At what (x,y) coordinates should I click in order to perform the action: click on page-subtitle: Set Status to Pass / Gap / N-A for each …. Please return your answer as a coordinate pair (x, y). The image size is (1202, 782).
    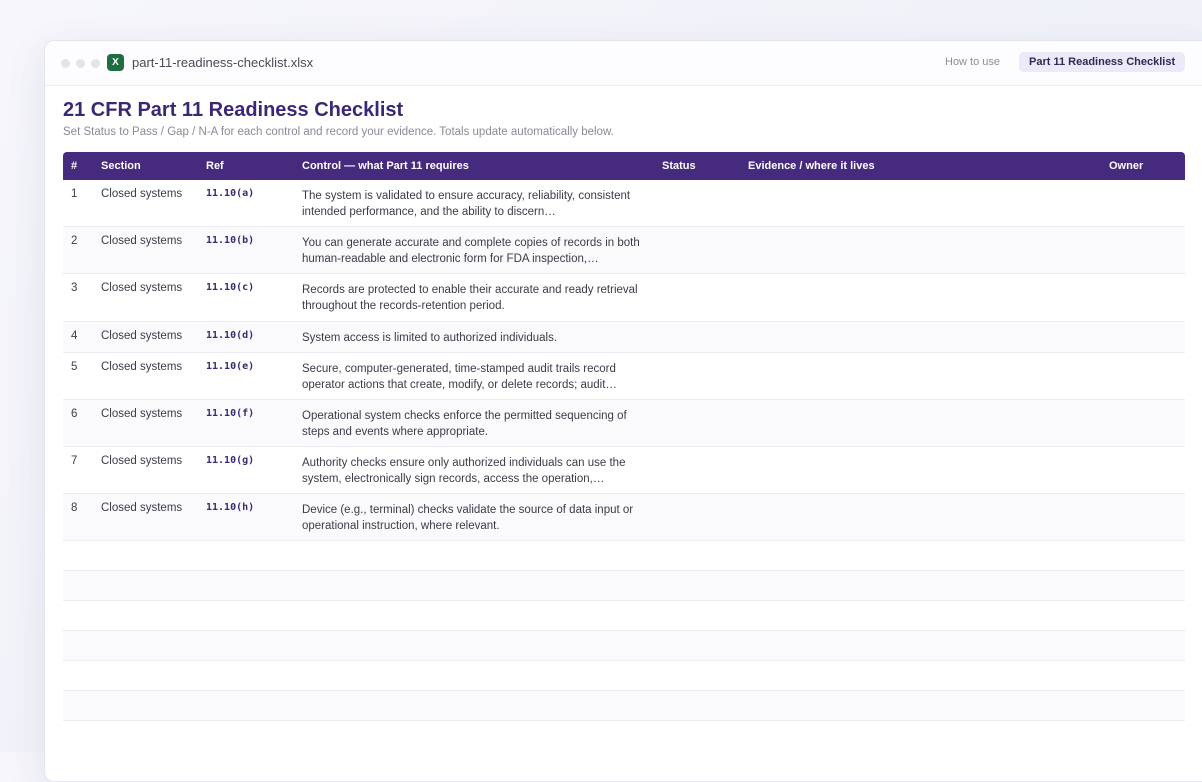
    Looking at the image, I should click on (338, 132).